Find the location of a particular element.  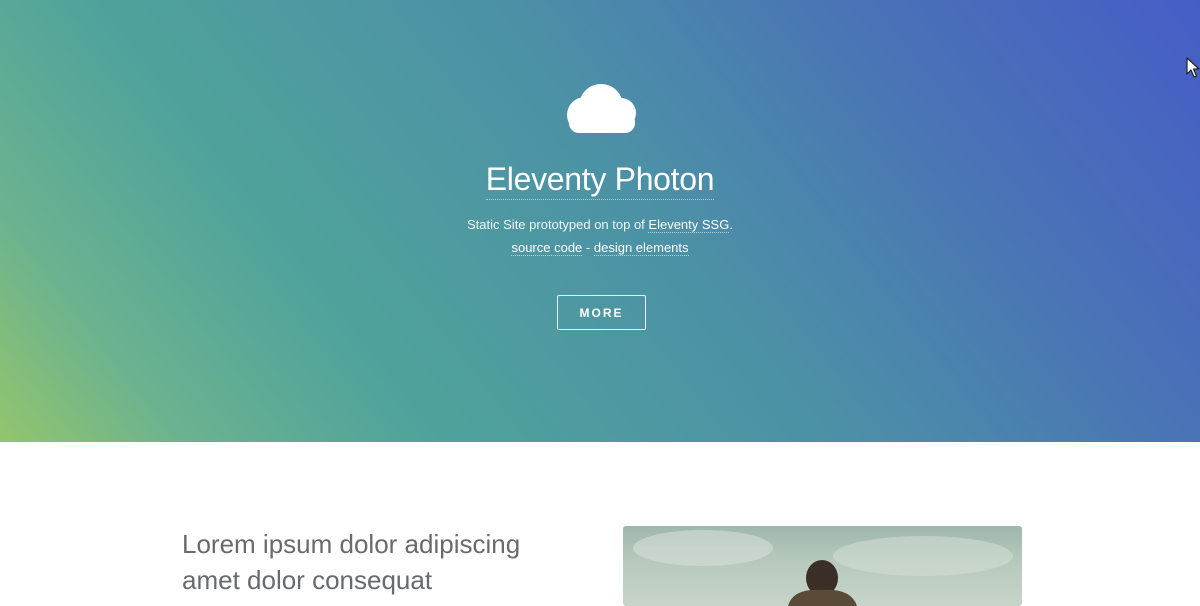

site-links: source code - design elements is located at coordinates (600, 248).